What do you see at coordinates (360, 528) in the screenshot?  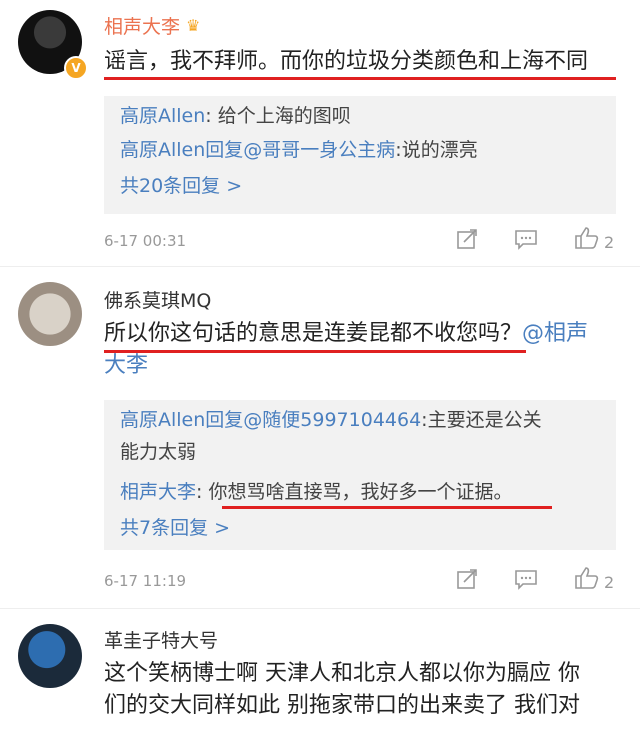 I see `more-replies-link: 共7条回复 >` at bounding box center [360, 528].